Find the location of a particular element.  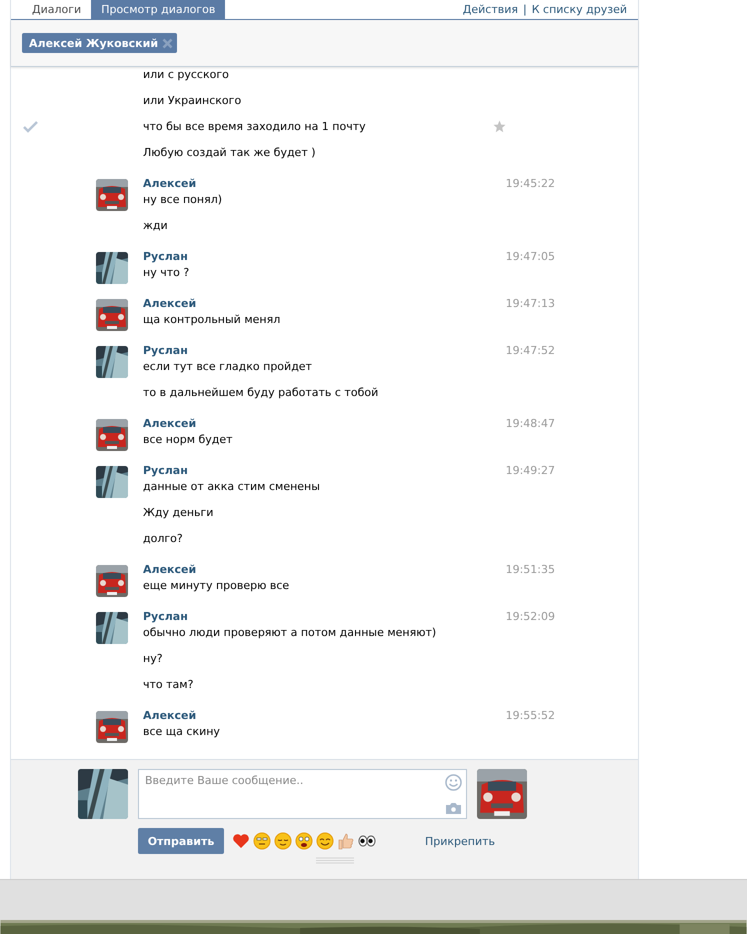

message-text: данные от акка стим сменены is located at coordinates (231, 487).